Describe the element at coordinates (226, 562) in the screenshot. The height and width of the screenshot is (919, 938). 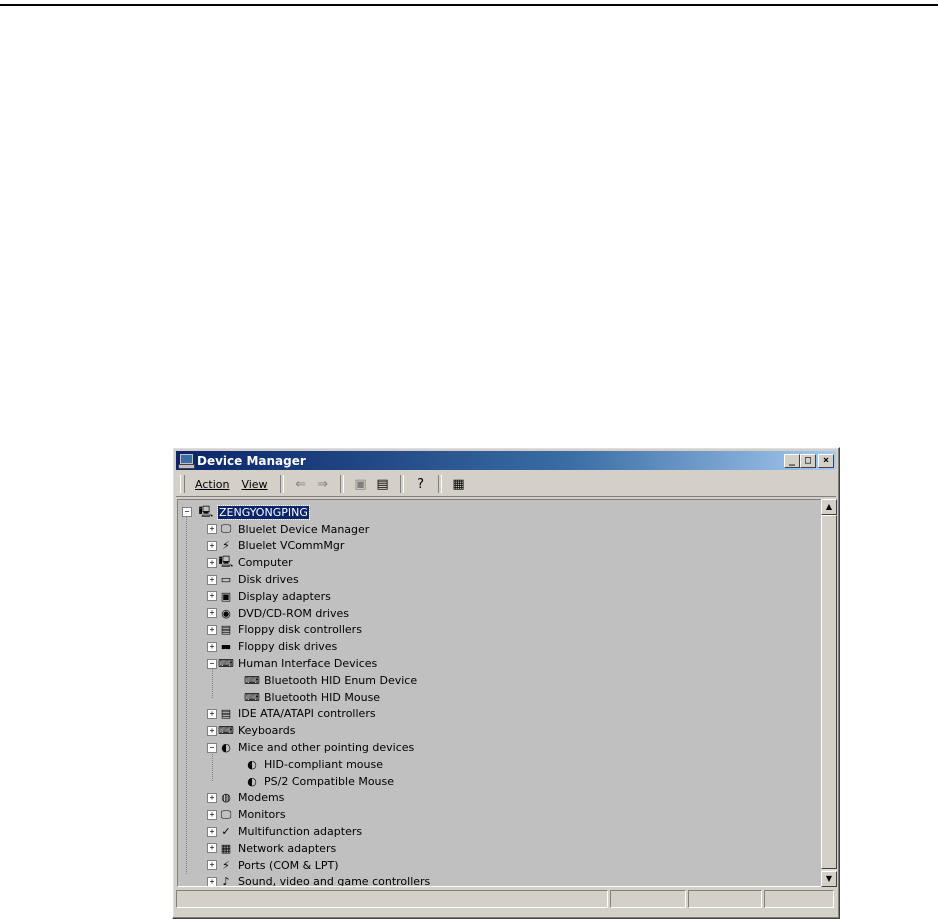
I see `computer-icon: 🖳` at that location.